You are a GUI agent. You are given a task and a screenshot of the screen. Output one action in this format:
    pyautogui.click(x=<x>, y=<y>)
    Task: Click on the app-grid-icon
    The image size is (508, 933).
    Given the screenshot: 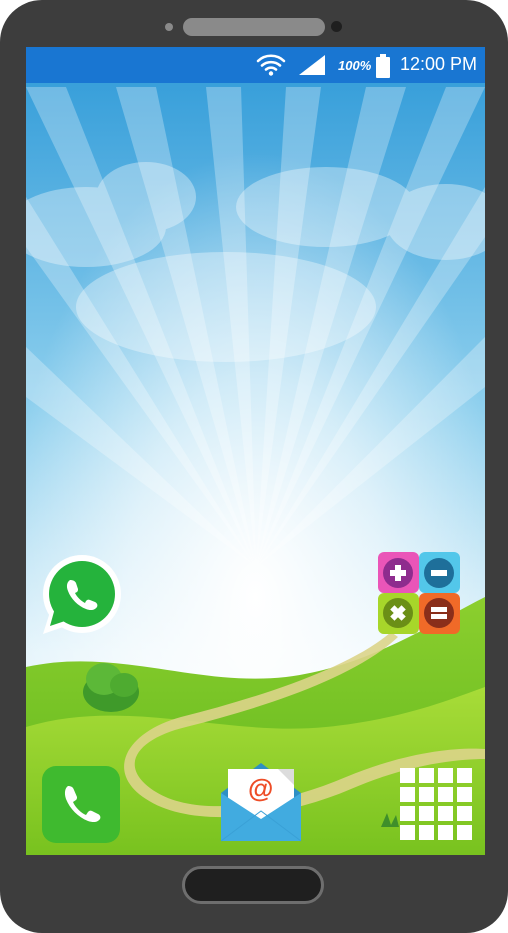 What is the action you would take?
    pyautogui.click(x=436, y=804)
    